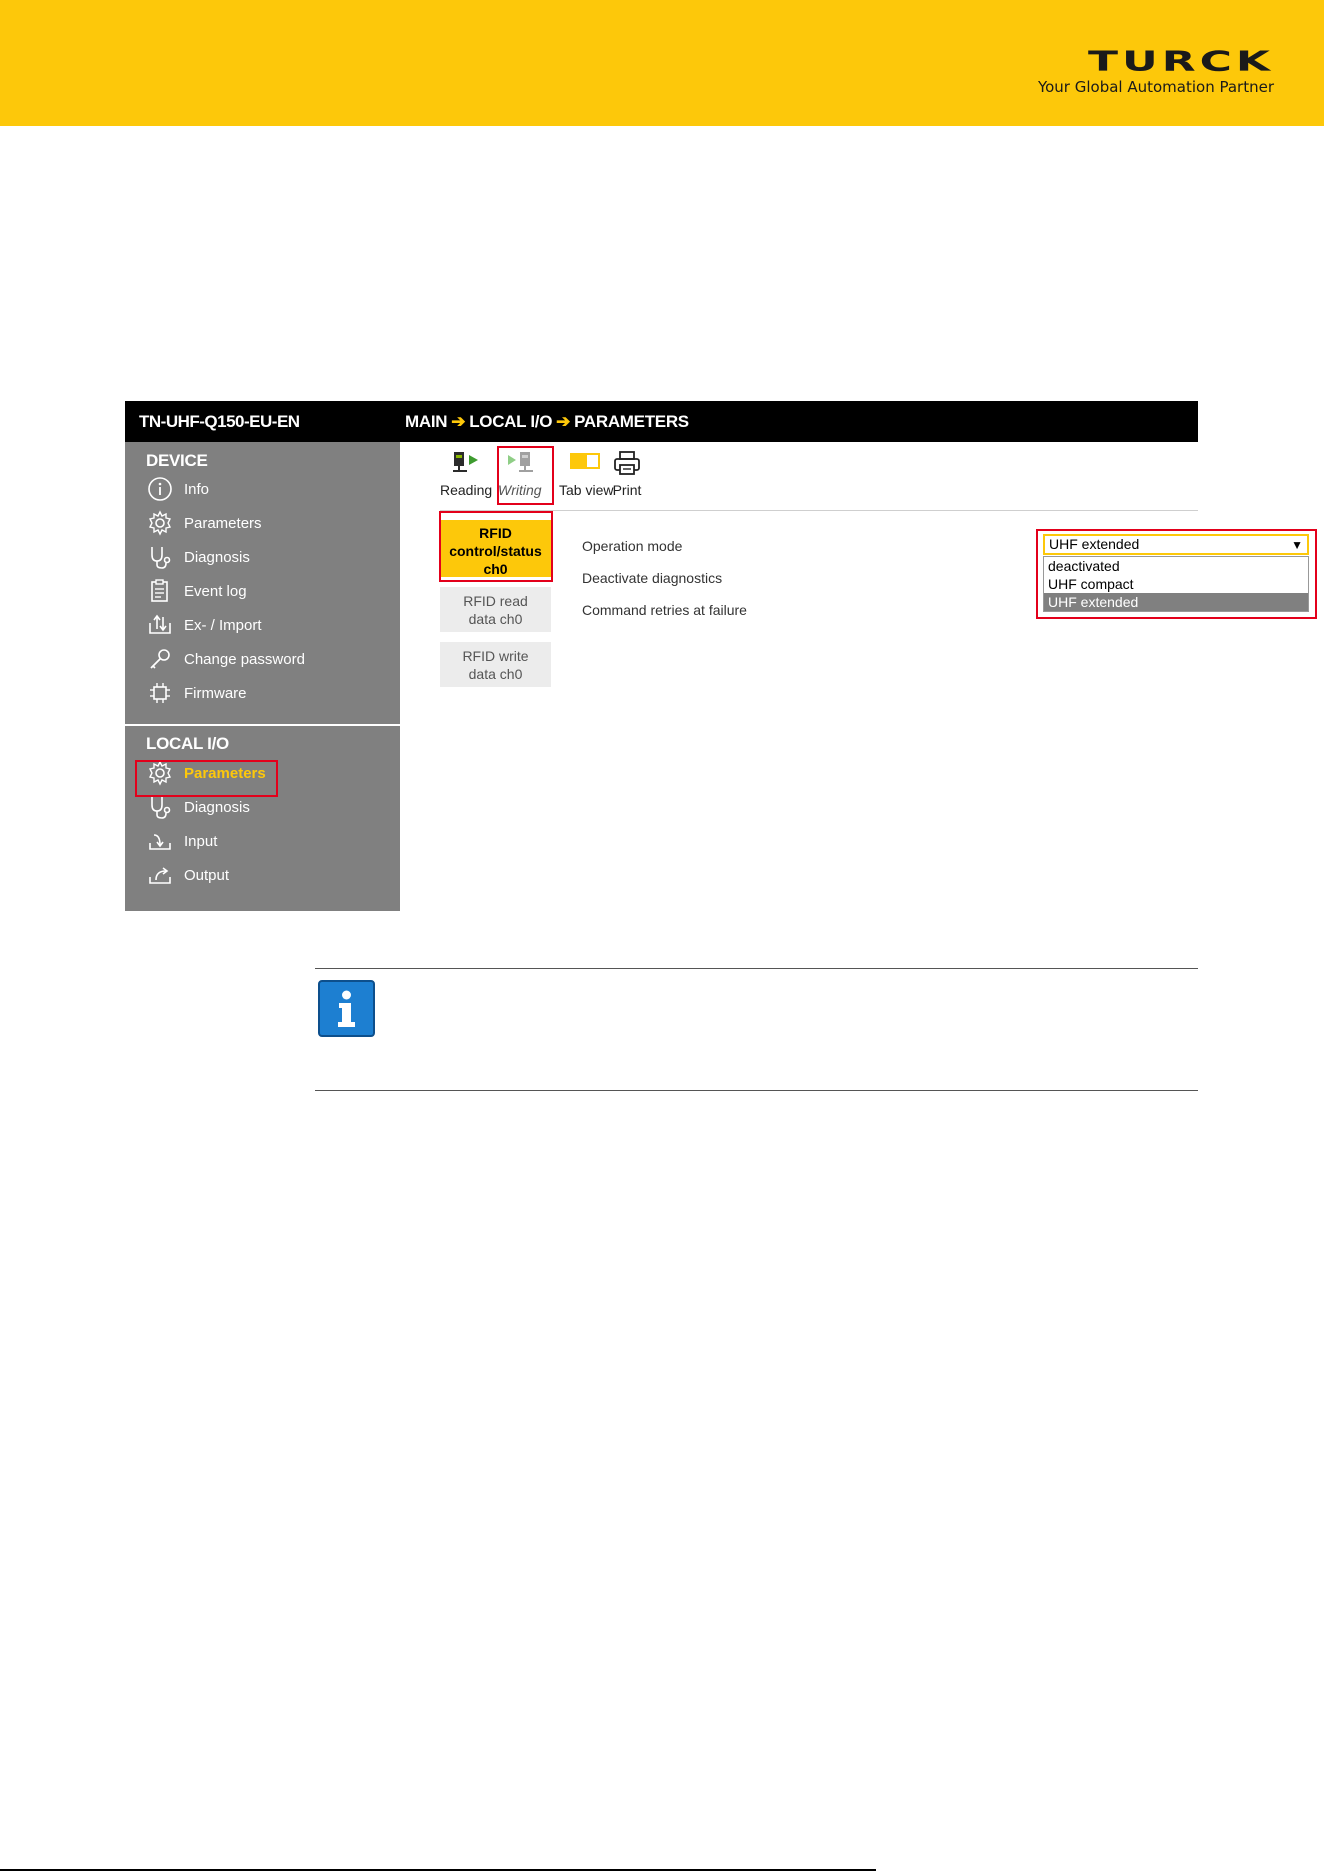 The width and height of the screenshot is (1324, 1872). I want to click on sidebar-item-change-password: Change password, so click(225, 659).